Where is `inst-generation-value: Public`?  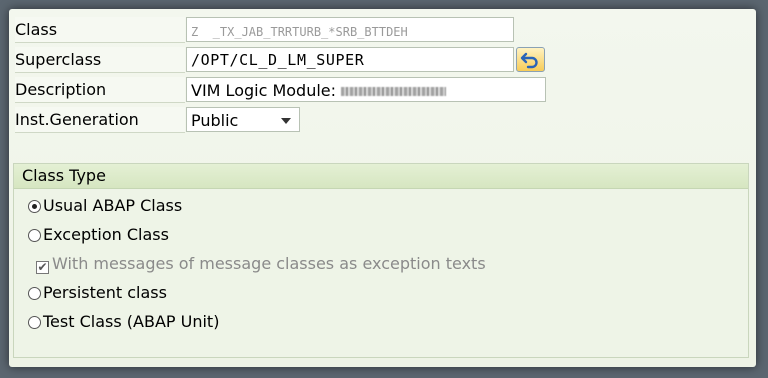
inst-generation-value: Public is located at coordinates (215, 120).